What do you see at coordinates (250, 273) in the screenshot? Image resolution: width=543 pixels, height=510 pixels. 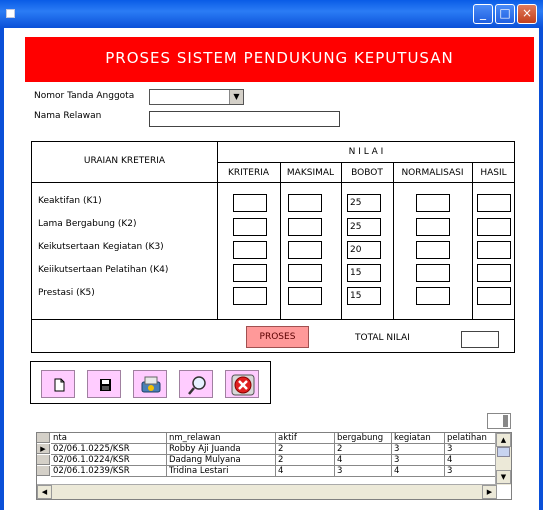 I see `kriteria-k4-input` at bounding box center [250, 273].